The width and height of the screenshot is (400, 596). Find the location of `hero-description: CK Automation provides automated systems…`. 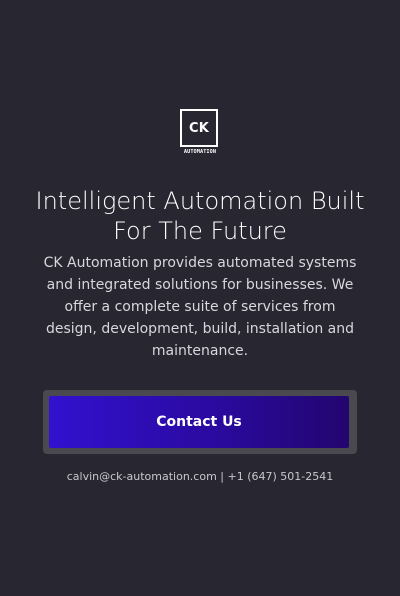

hero-description: CK Automation provides automated systems… is located at coordinates (200, 307).